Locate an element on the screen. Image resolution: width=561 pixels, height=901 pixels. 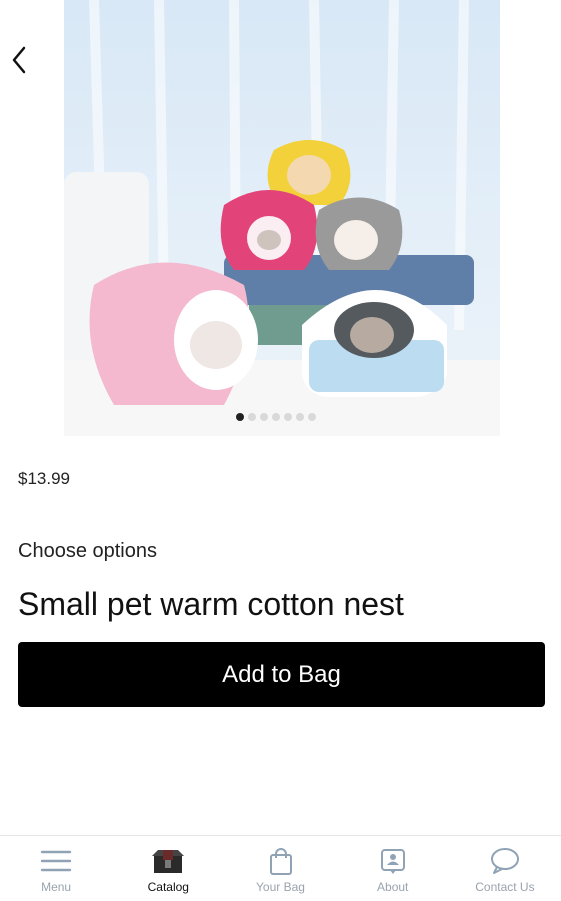
tab-menu: Menu is located at coordinates (56, 868).